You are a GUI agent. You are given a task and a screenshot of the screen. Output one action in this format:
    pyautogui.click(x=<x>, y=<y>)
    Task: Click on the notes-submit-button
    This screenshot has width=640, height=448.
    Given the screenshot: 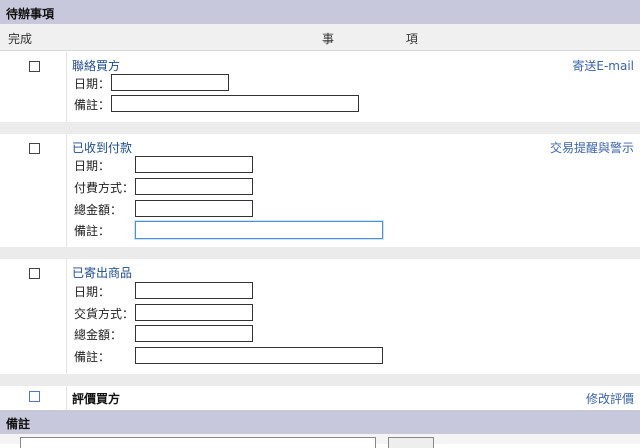 What is the action you would take?
    pyautogui.click(x=411, y=442)
    